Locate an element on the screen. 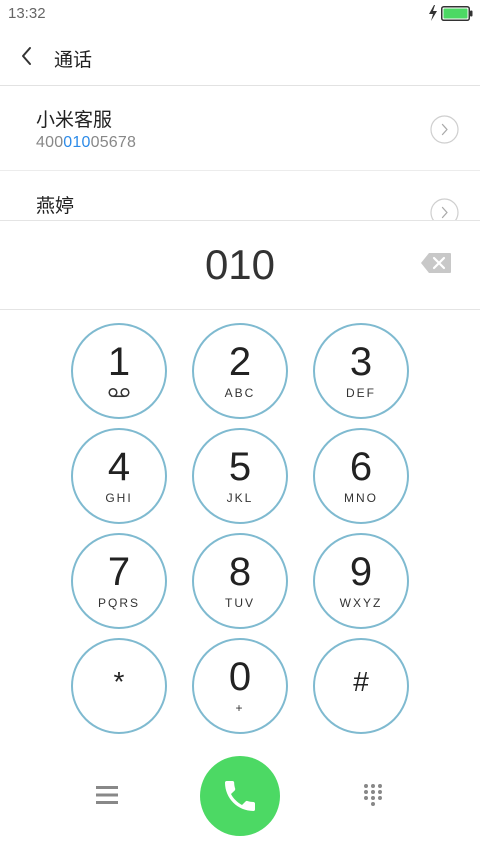  key-9: 9 WXYZ is located at coordinates (361, 581).